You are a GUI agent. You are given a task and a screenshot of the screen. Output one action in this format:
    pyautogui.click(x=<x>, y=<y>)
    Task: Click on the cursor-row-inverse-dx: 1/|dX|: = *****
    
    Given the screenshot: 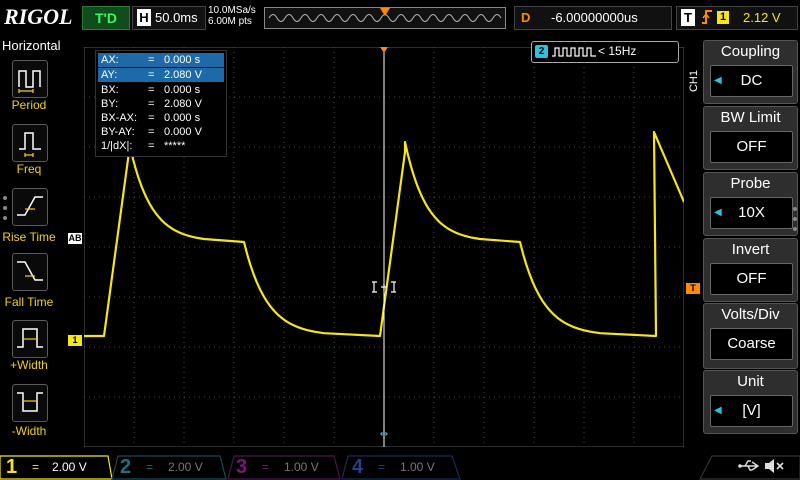 What is the action you would take?
    pyautogui.click(x=161, y=146)
    